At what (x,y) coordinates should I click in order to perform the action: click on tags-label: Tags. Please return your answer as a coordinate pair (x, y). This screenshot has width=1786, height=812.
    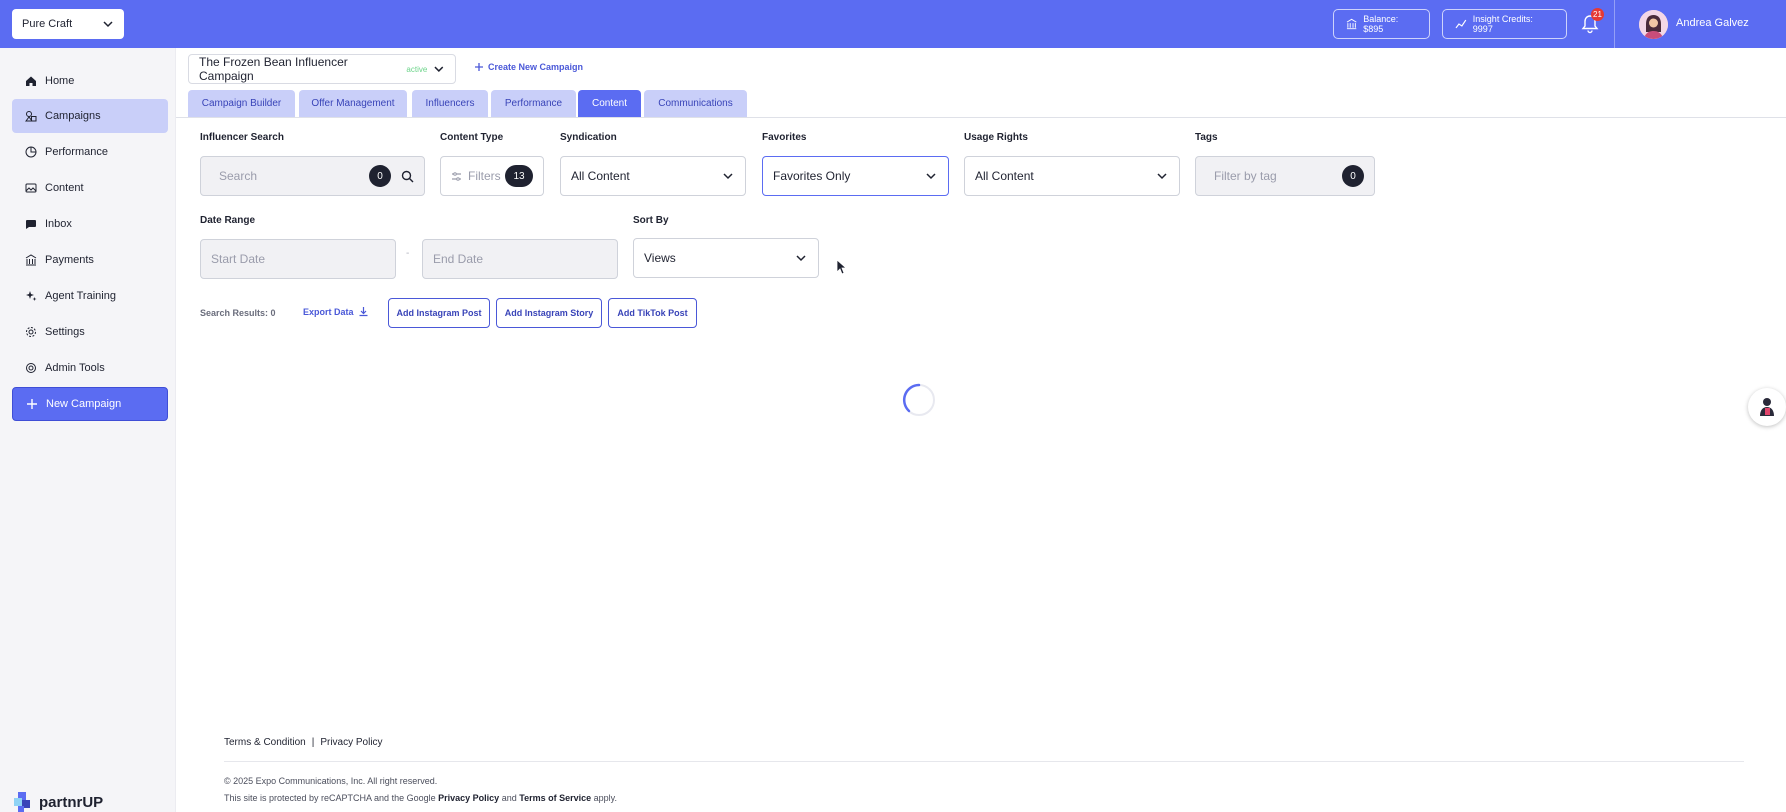
    Looking at the image, I should click on (1206, 137).